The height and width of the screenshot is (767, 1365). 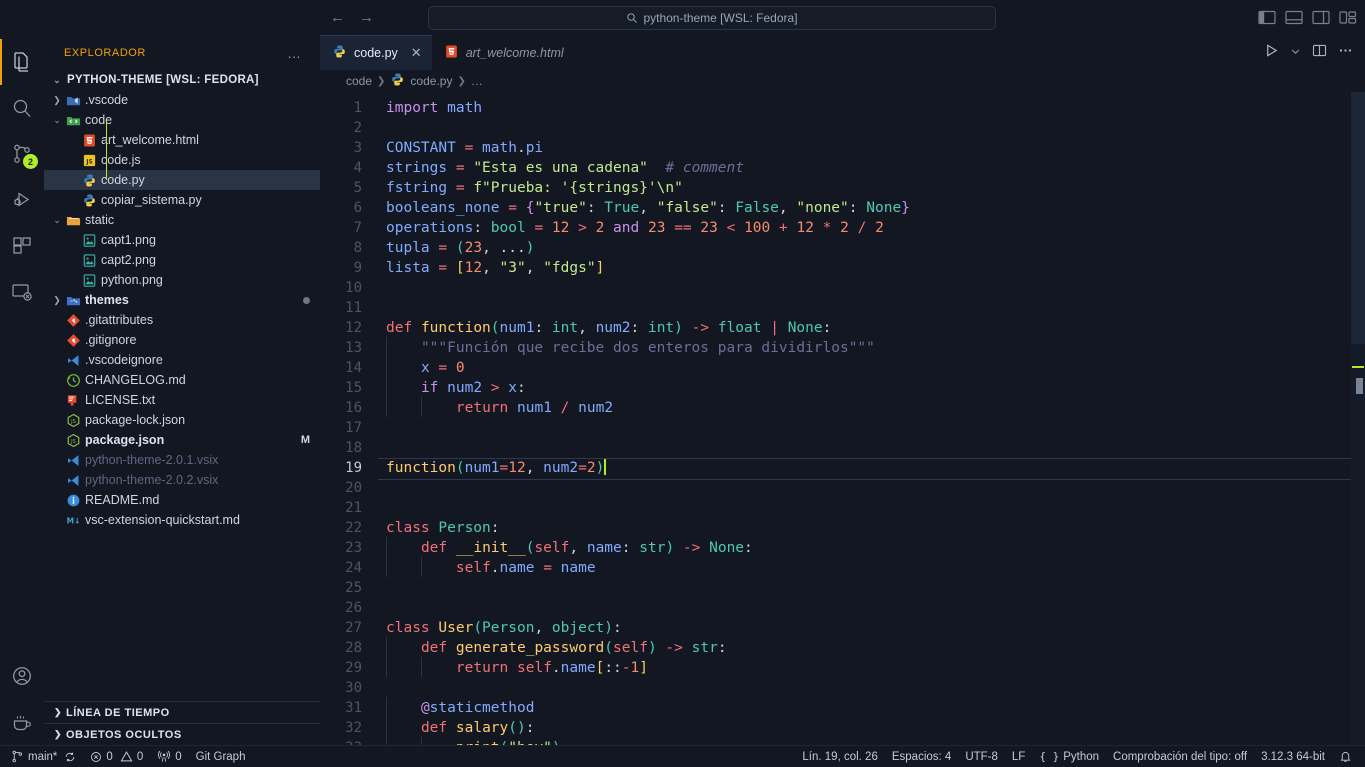 I want to click on tree-item-copiar-sistema-py: copiar_sistema.py, so click(x=182, y=200).